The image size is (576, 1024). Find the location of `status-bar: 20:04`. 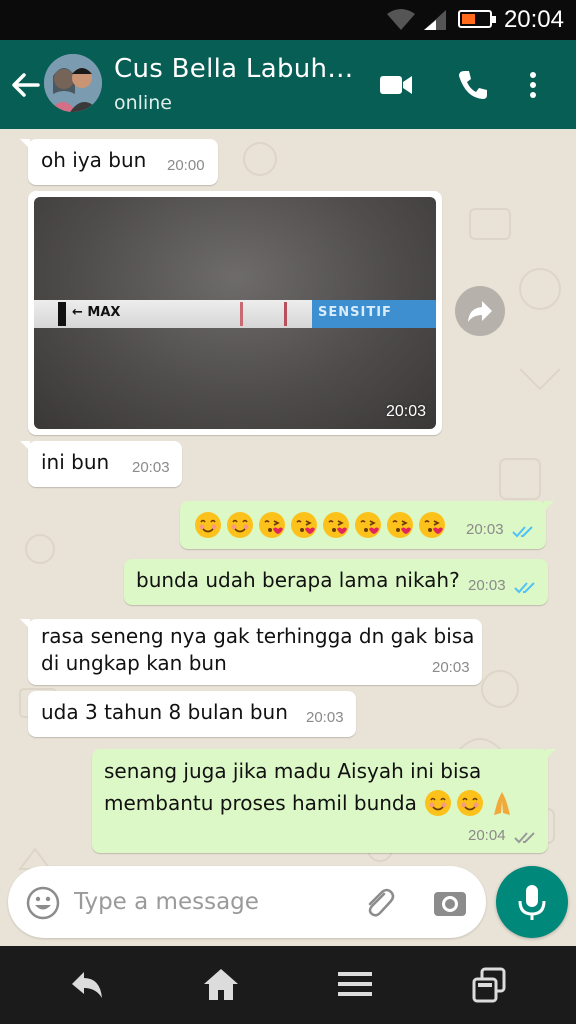

status-bar: 20:04 is located at coordinates (288, 20).